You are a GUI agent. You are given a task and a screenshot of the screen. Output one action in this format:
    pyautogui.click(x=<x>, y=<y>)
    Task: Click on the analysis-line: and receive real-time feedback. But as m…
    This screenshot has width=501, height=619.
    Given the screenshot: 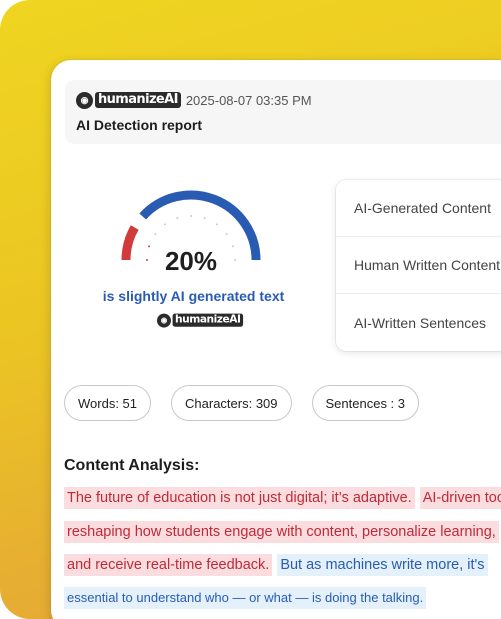 What is the action you would take?
    pyautogui.click(x=276, y=565)
    